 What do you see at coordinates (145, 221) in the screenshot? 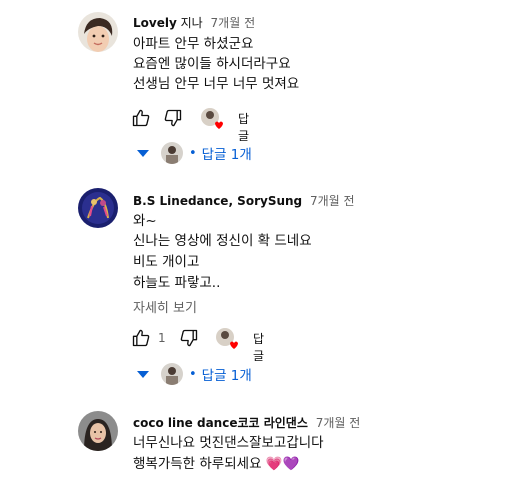
I see `comment-text-line: 와~` at bounding box center [145, 221].